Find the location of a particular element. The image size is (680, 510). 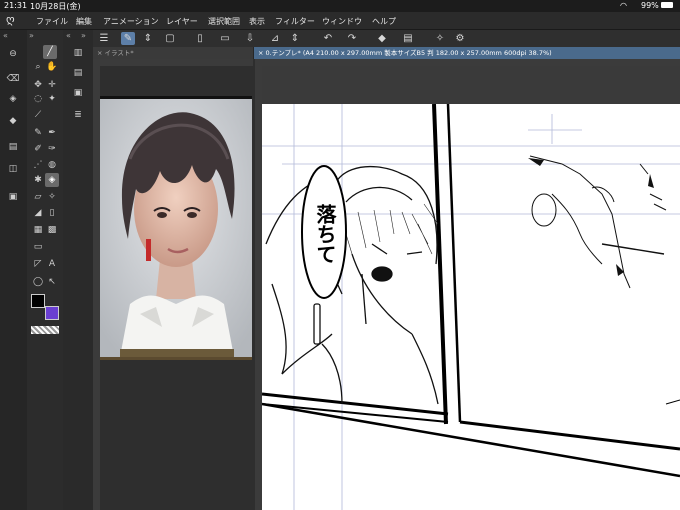

lasso-tool-icon: ◌ is located at coordinates (38, 99).